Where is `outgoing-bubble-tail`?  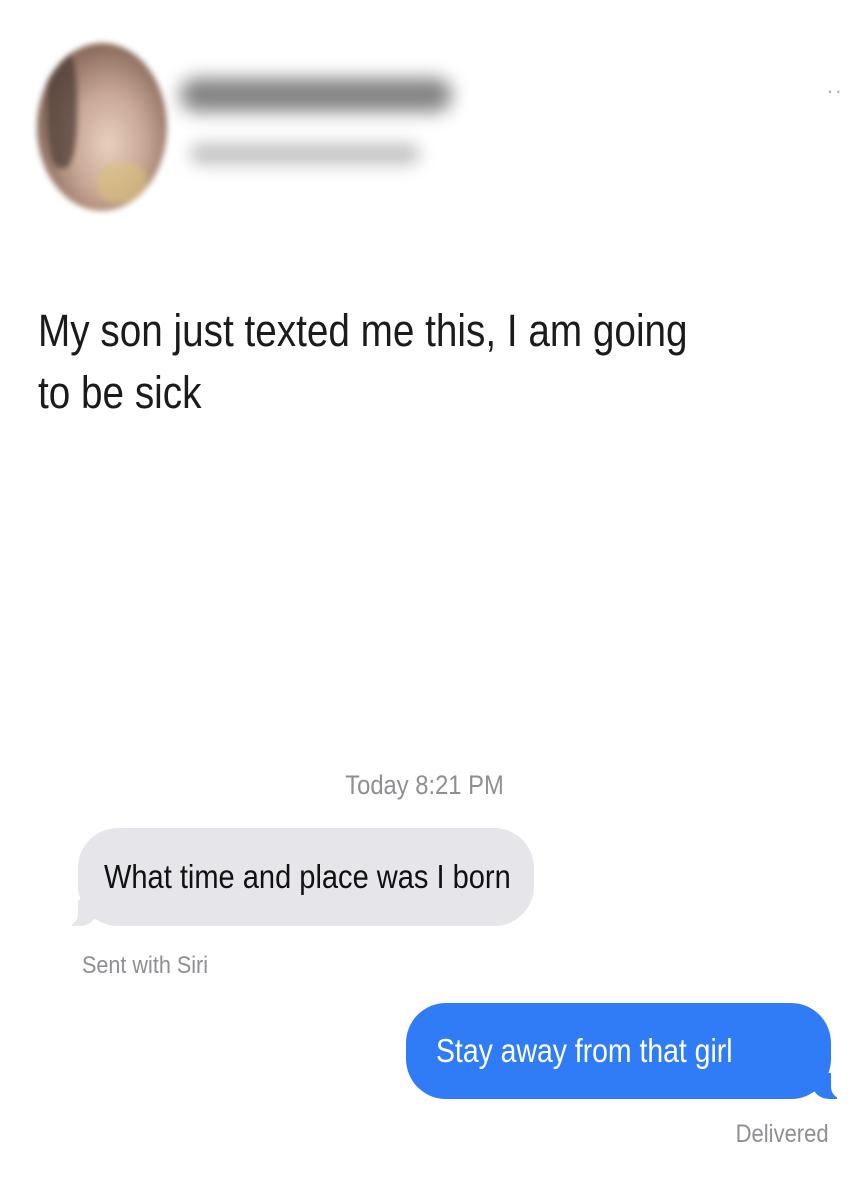
outgoing-bubble-tail is located at coordinates (829, 1086).